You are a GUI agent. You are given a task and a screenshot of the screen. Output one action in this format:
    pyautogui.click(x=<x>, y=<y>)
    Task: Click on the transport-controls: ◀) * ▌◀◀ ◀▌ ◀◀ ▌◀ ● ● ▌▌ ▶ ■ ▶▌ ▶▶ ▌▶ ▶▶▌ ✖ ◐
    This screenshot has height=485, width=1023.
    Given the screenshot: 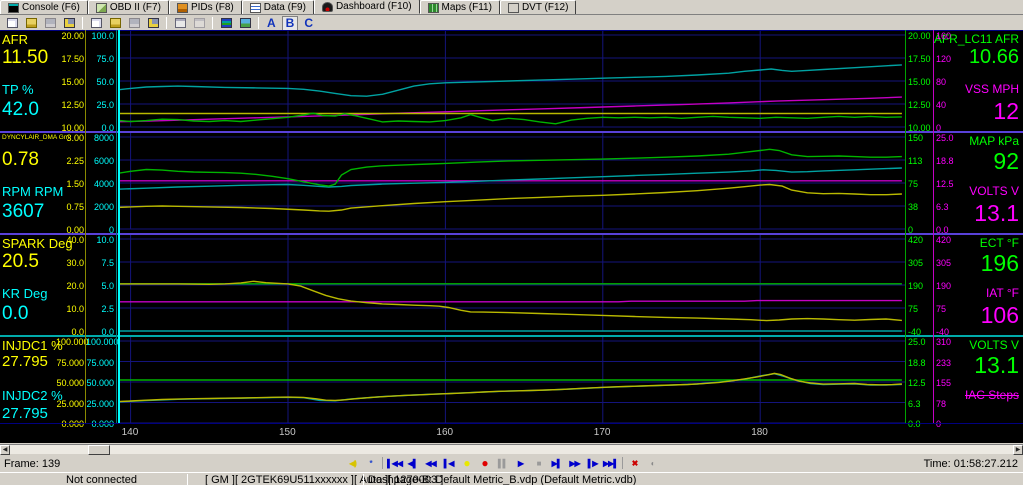 What is the action you would take?
    pyautogui.click(x=502, y=463)
    